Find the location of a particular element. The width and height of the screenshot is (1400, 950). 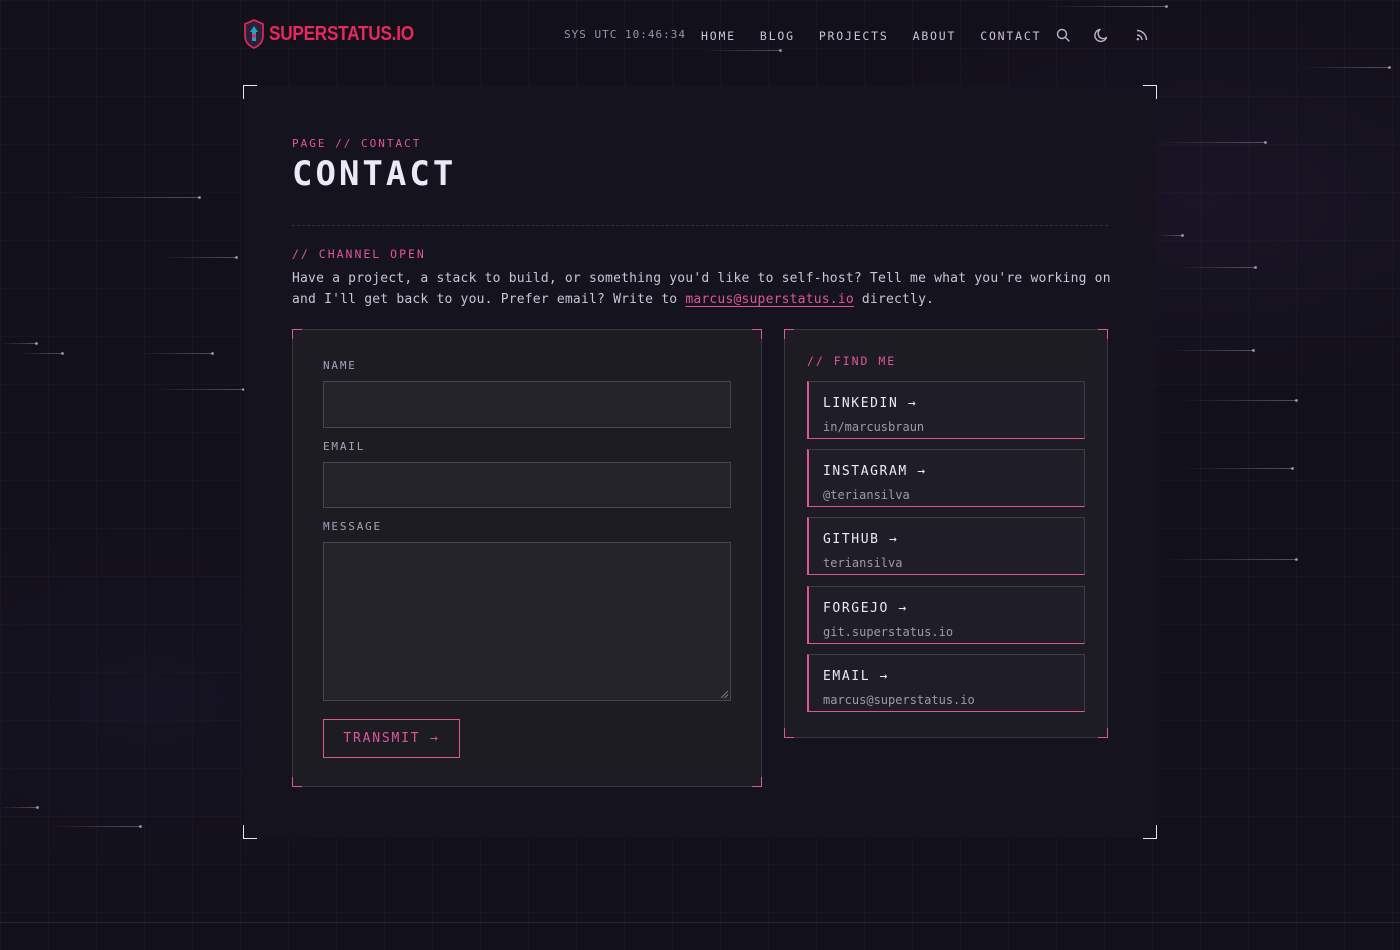

link-title: INSTAGRAM → is located at coordinates (875, 471).